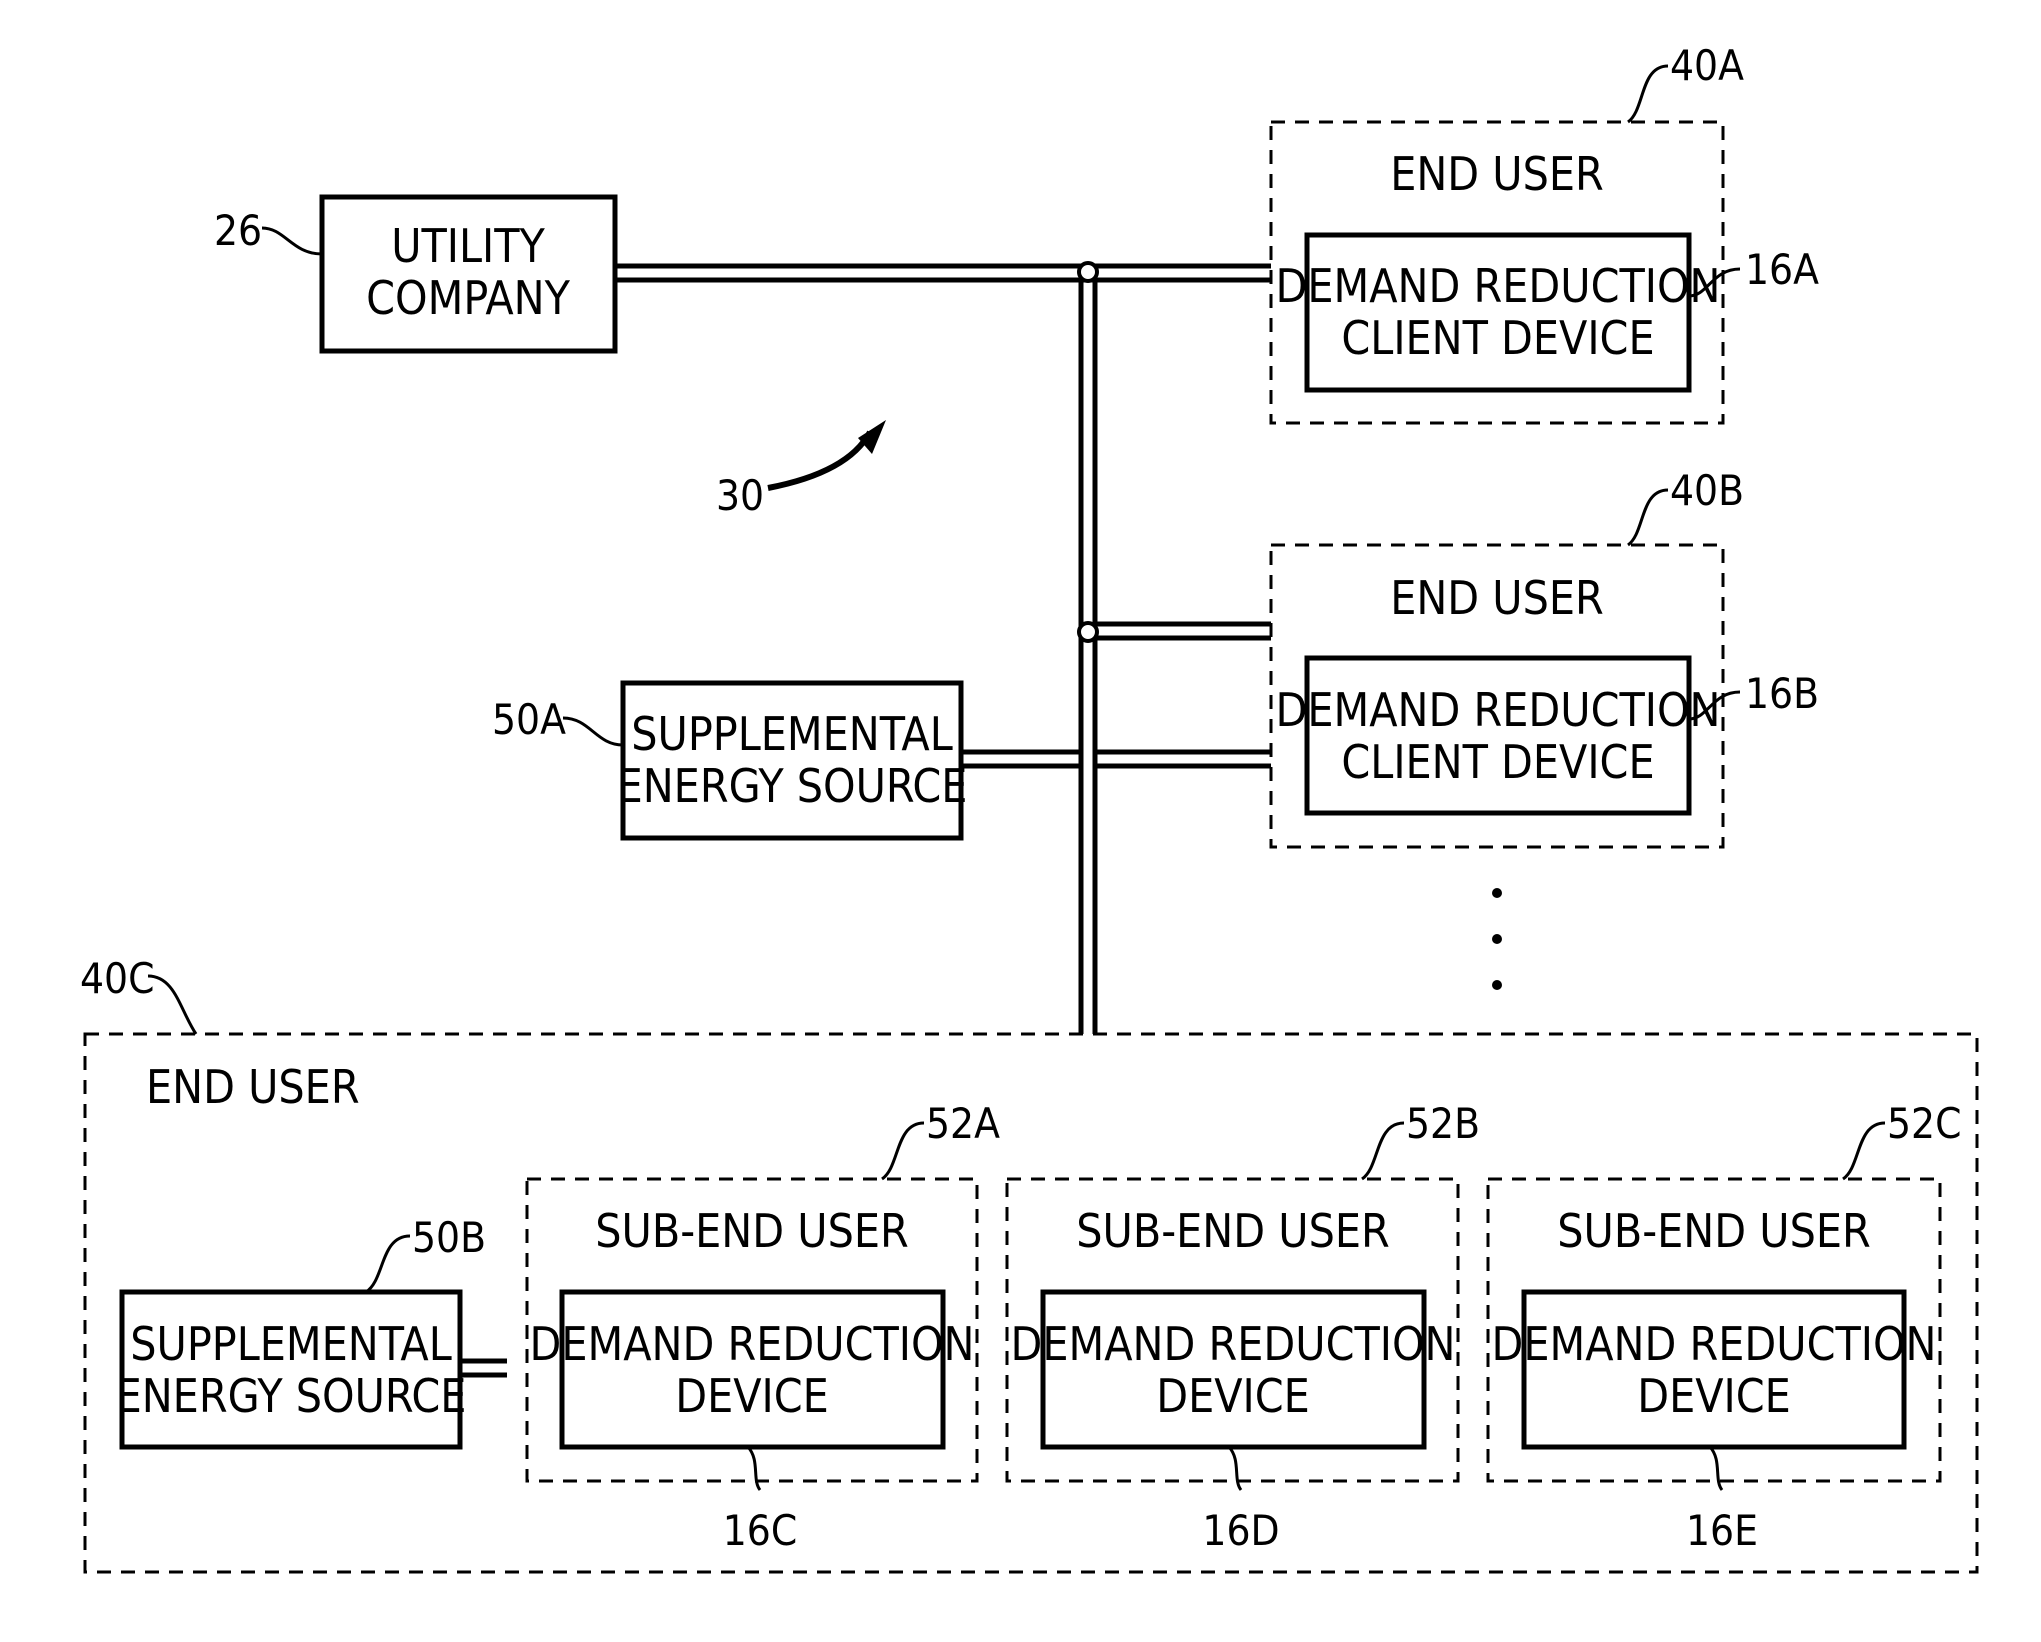 The width and height of the screenshot is (2041, 1642). I want to click on leader-40b, so click(1647, 517).